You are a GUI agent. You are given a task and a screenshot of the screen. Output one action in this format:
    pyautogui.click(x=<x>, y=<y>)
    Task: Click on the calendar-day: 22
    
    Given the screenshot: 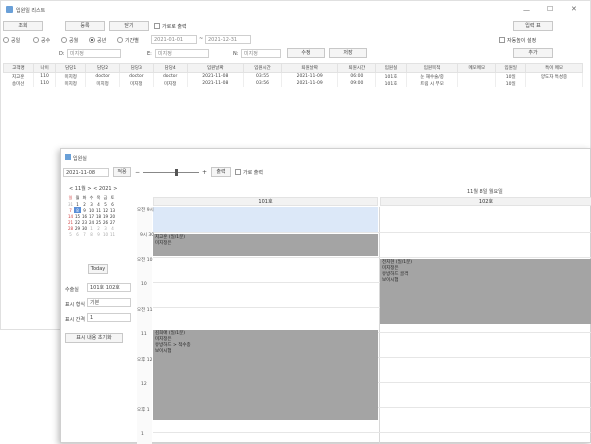 What is the action you would take?
    pyautogui.click(x=77, y=222)
    